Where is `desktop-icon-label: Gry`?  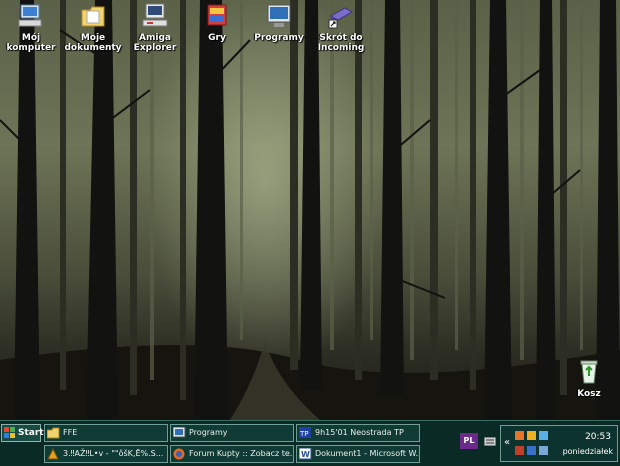 desktop-icon-label: Gry is located at coordinates (217, 38).